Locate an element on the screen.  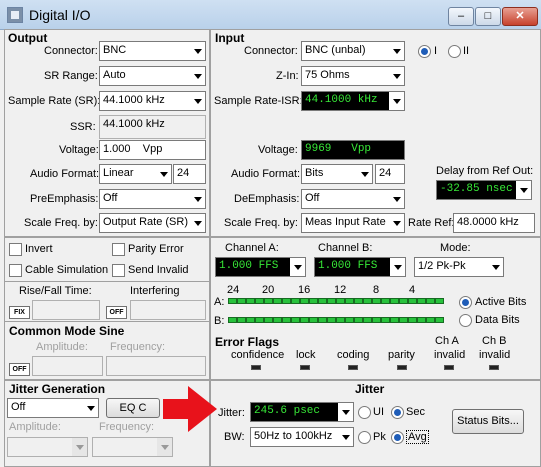
output-audio-bits-field: 24 is located at coordinates (189, 174).